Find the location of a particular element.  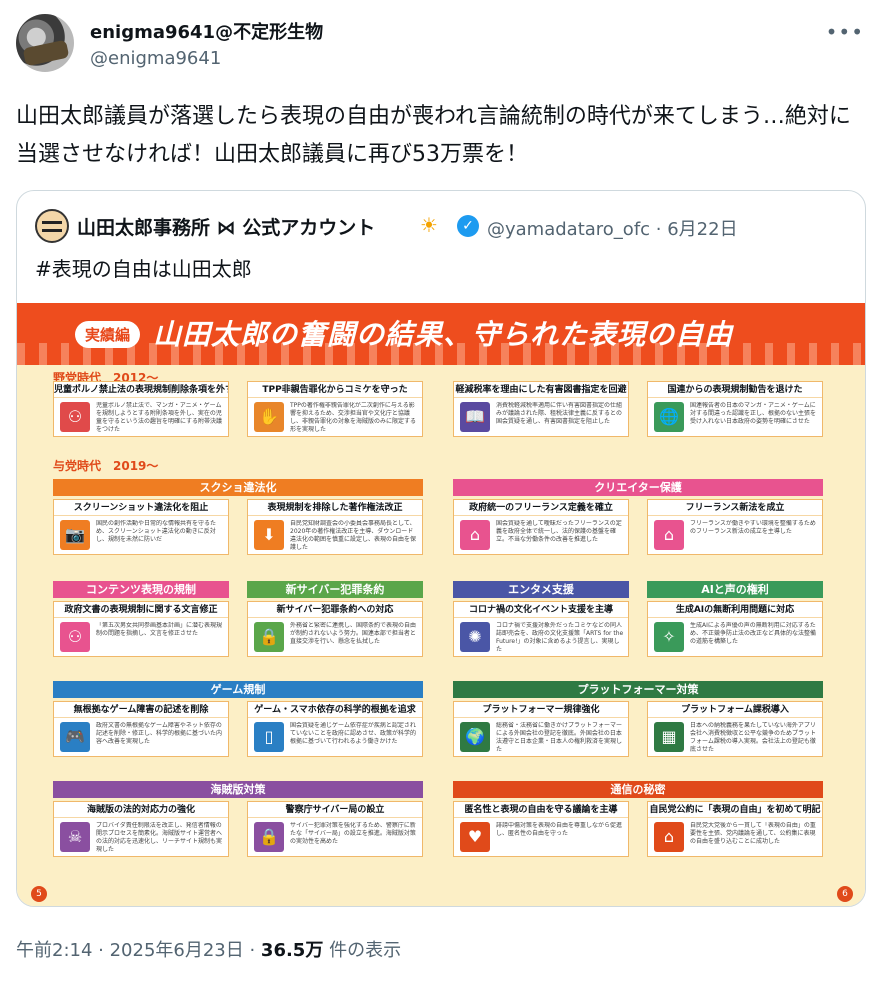

achievement-icon: ▦ is located at coordinates (669, 737).